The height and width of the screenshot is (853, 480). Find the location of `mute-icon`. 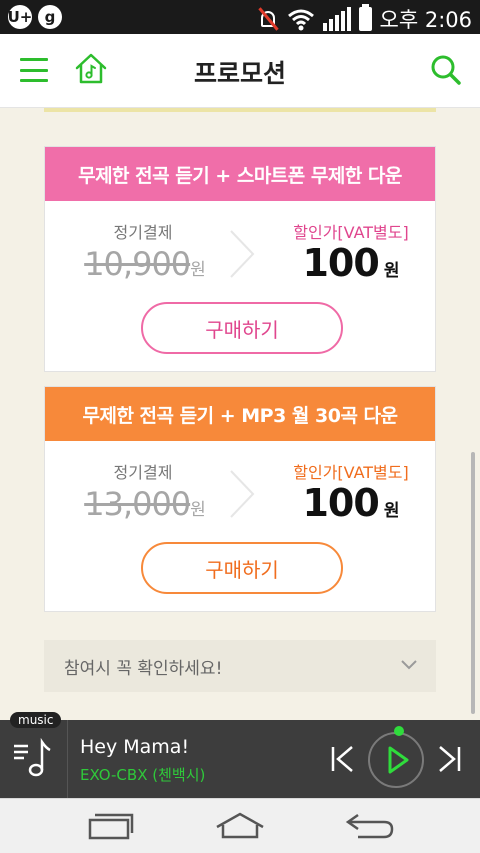

mute-icon is located at coordinates (268, 19).